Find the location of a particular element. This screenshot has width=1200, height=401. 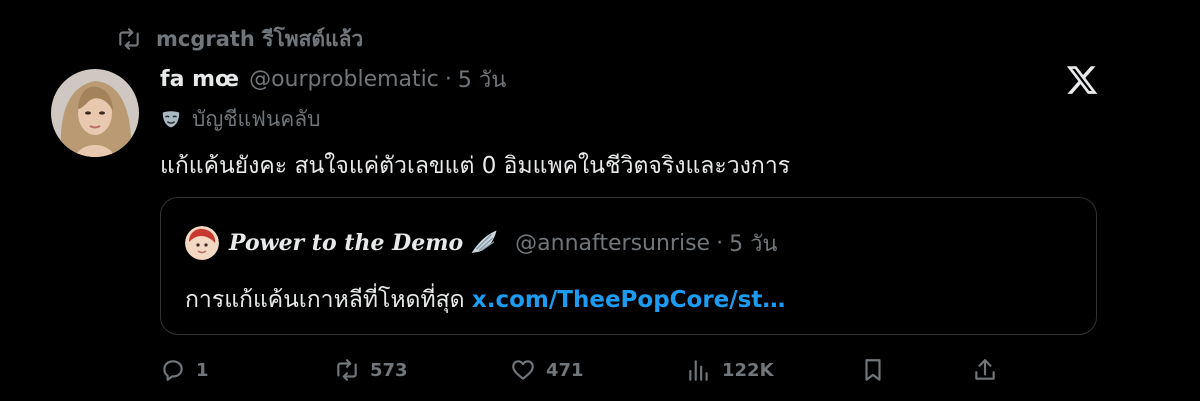

badge-label: บัญชีแฟนคลับ is located at coordinates (256, 118).